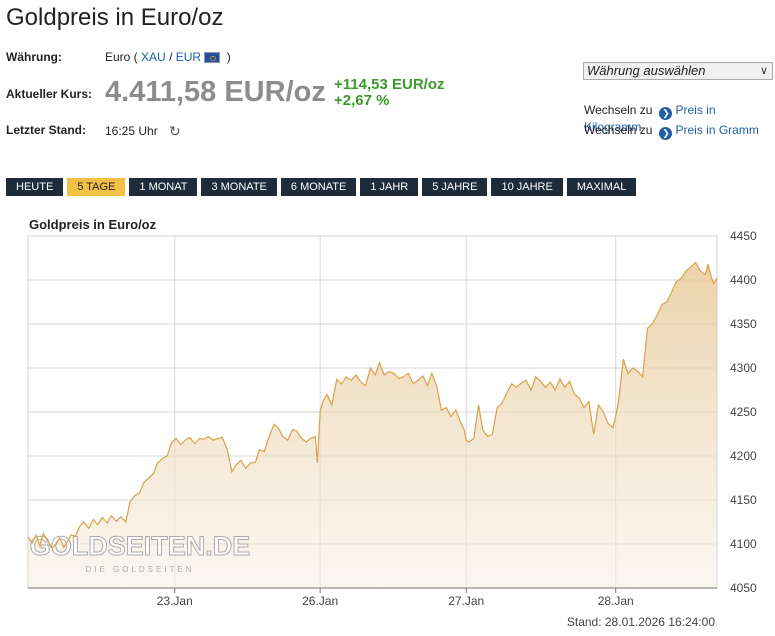  Describe the element at coordinates (743, 412) in the screenshot. I see `y-tick-label: 4250` at that location.